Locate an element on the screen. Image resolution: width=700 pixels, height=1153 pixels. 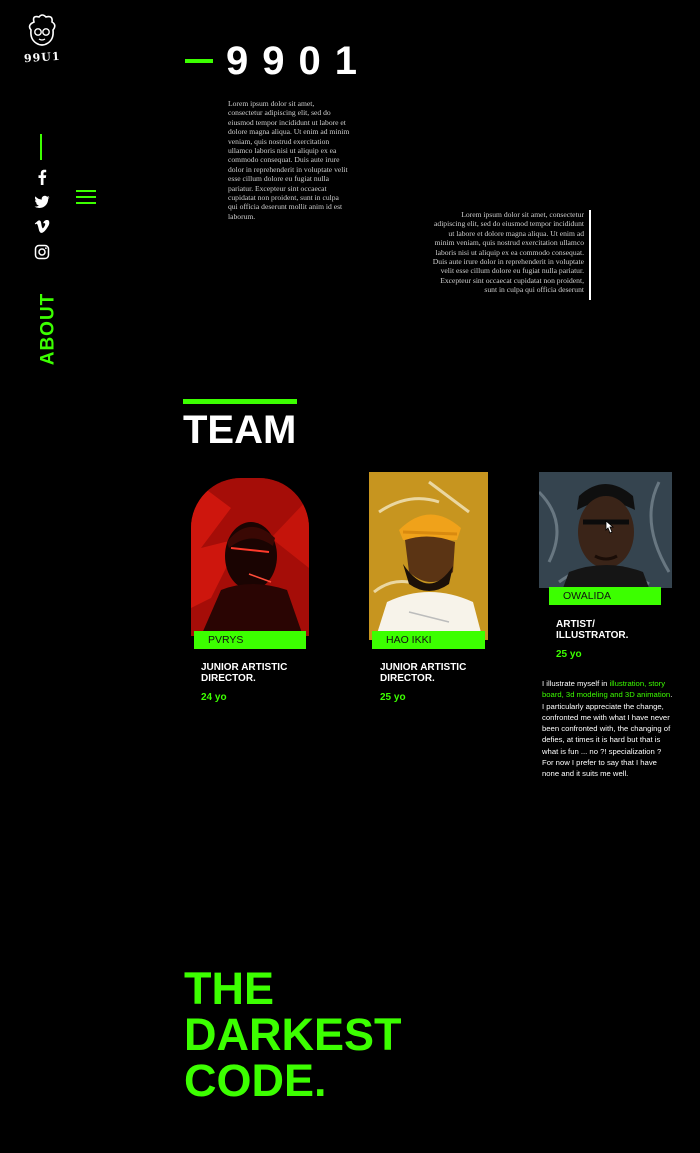
bio-intro-text: I illustrate myself in is located at coordinates (576, 683).